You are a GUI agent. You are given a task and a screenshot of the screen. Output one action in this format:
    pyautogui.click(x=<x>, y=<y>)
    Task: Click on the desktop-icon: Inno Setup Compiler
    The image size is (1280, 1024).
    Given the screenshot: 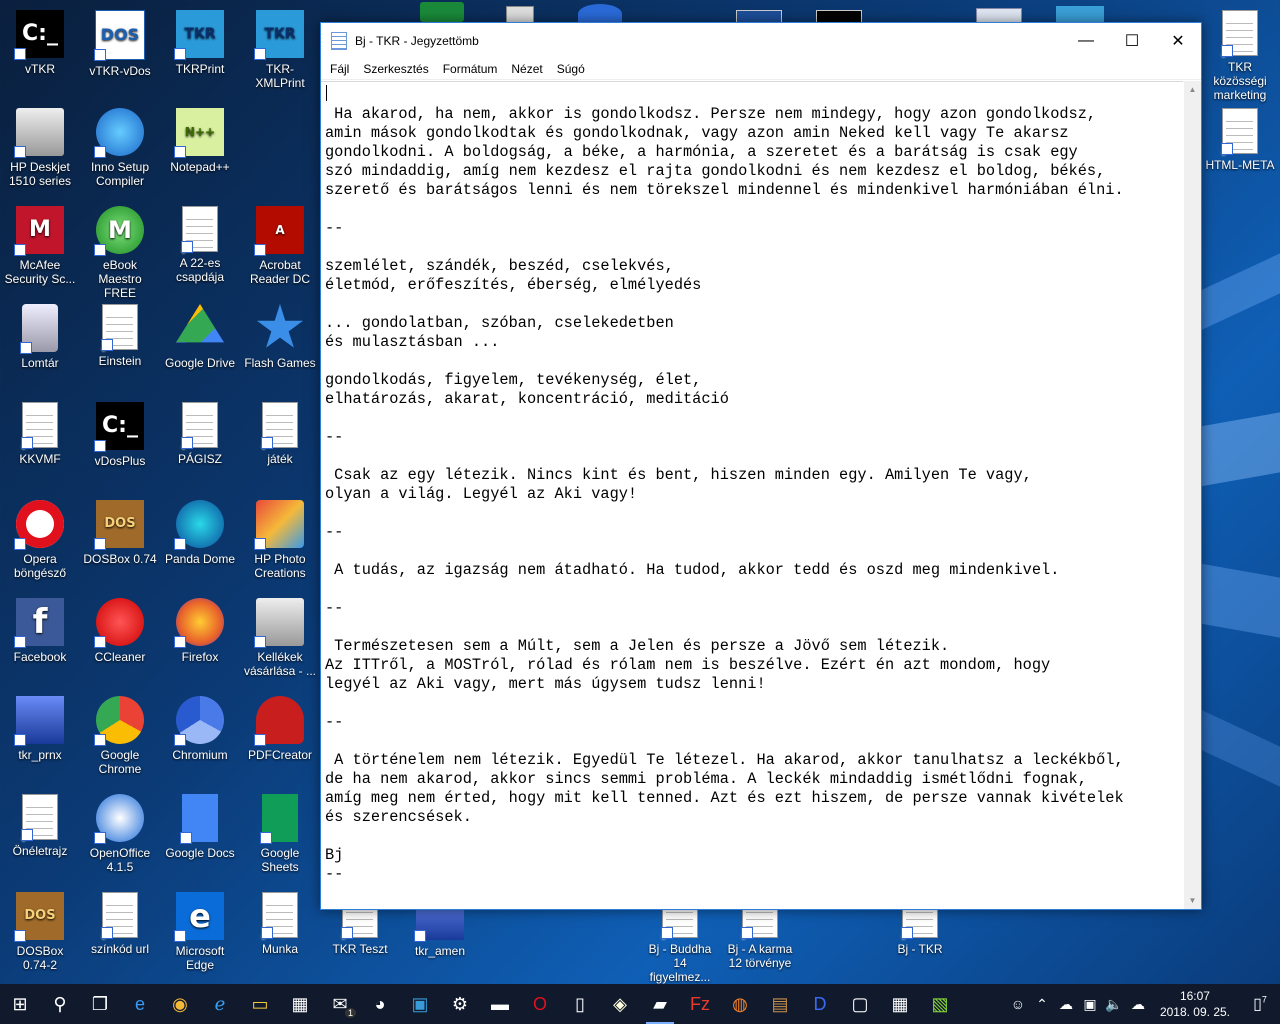 What is the action you would take?
    pyautogui.click(x=120, y=148)
    